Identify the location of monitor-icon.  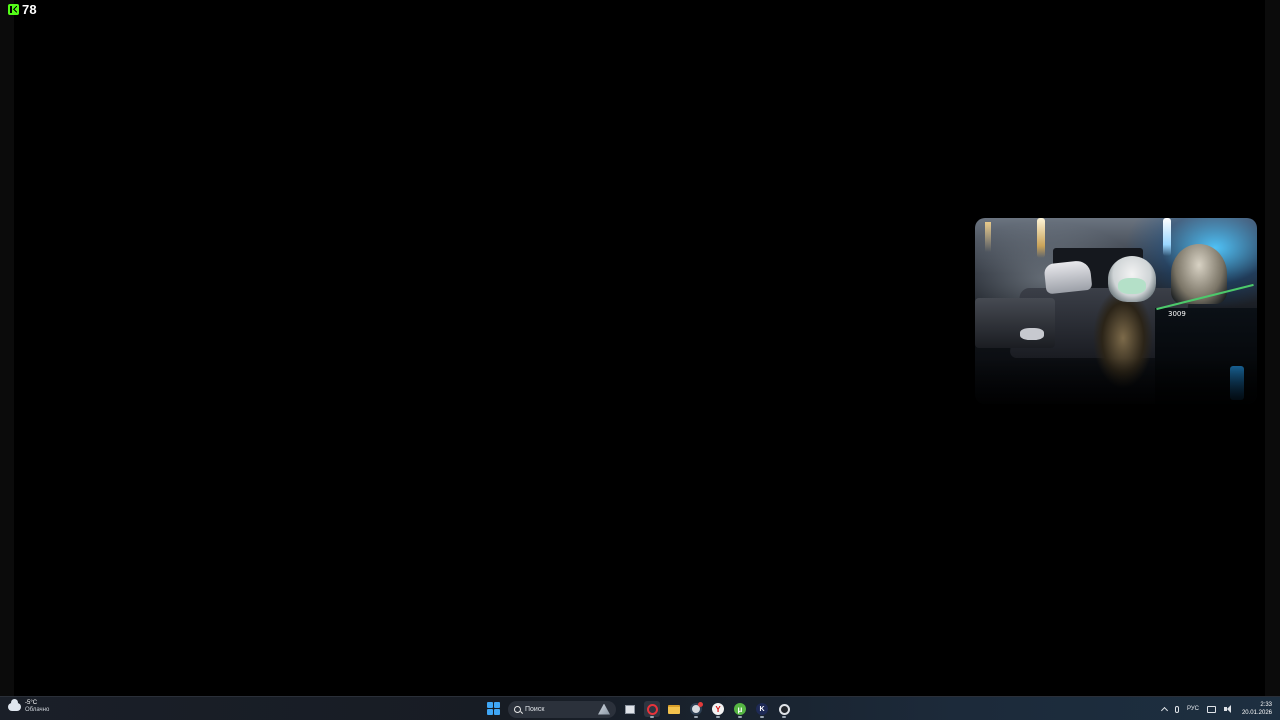
(1211, 709).